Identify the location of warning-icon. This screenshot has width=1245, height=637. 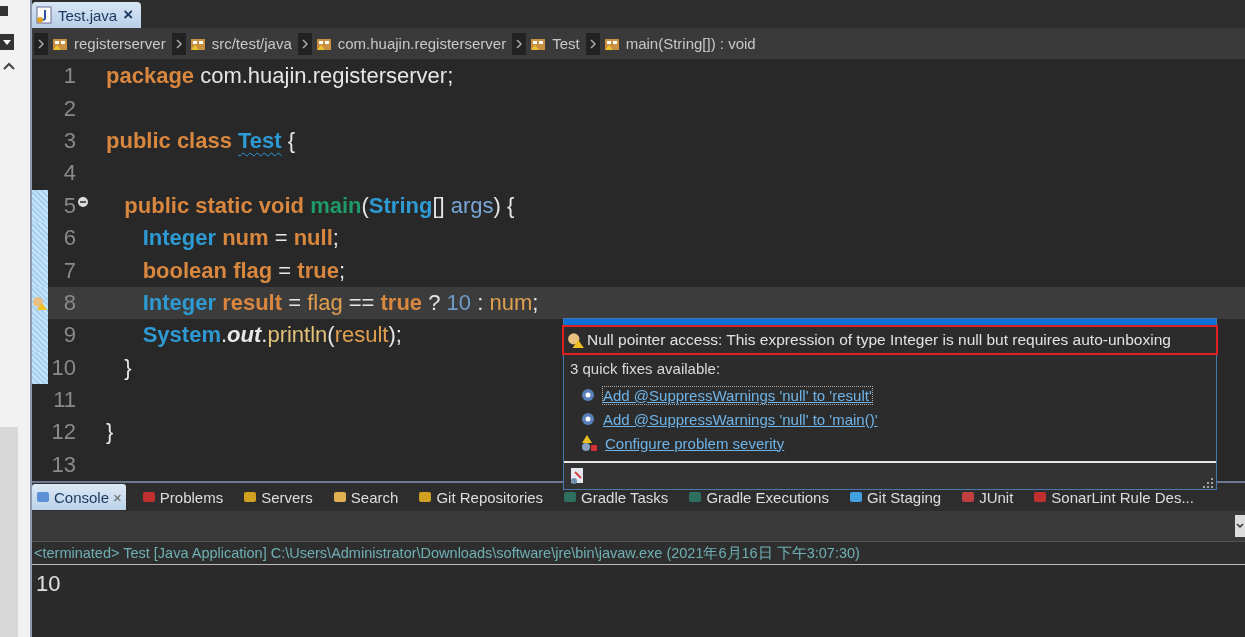
(576, 340).